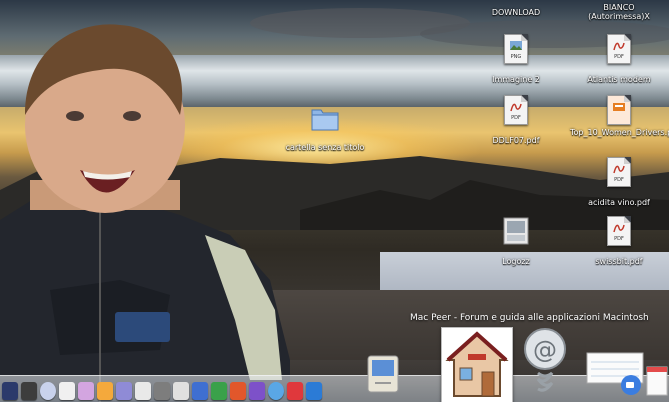  Describe the element at coordinates (86, 391) in the screenshot. I see `flower-app-icon` at that location.